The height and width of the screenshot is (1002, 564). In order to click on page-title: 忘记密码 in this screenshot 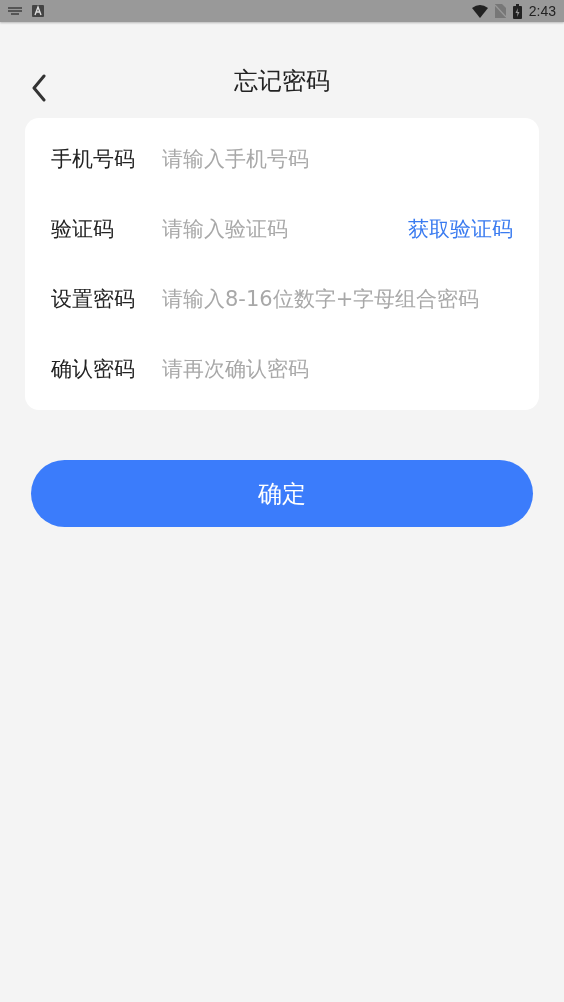, I will do `click(282, 81)`.